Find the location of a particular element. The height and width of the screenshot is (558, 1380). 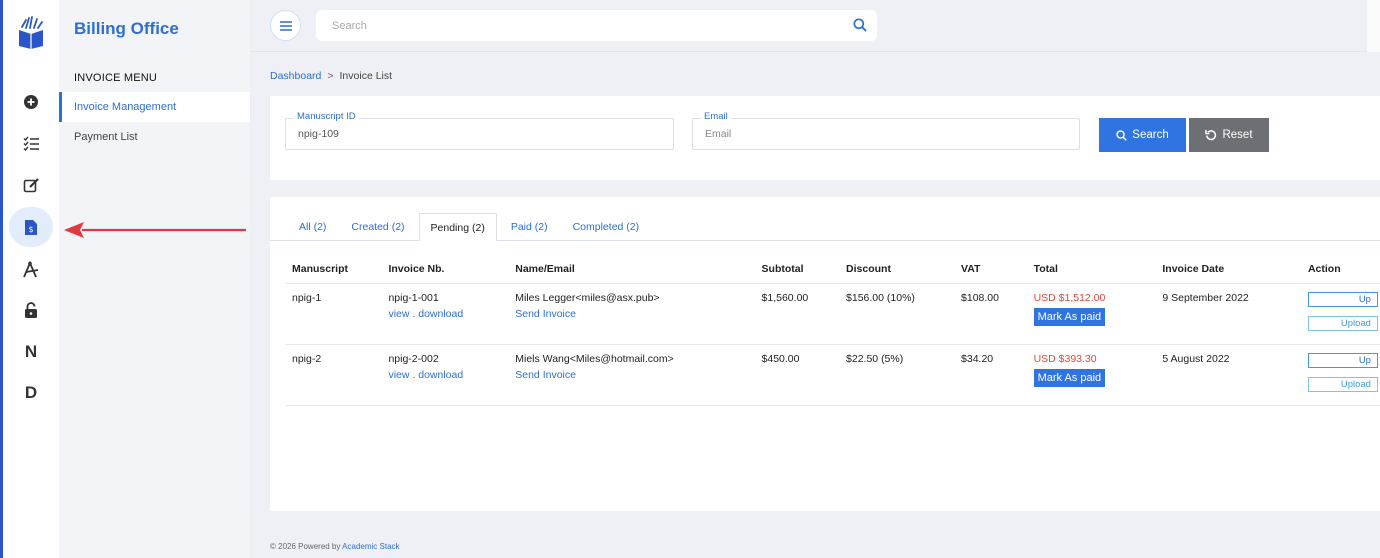

breadcrumb-current: Invoice List is located at coordinates (366, 76).